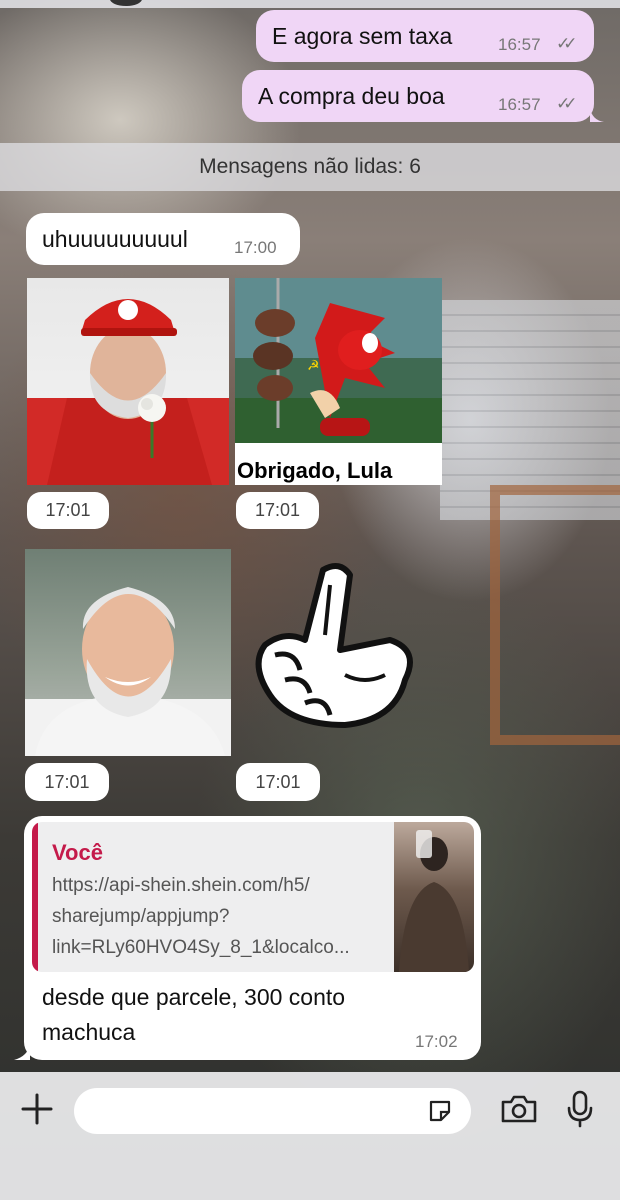 The image size is (620, 1200). Describe the element at coordinates (338, 360) in the screenshot. I see `sticker-image: ☭` at that location.